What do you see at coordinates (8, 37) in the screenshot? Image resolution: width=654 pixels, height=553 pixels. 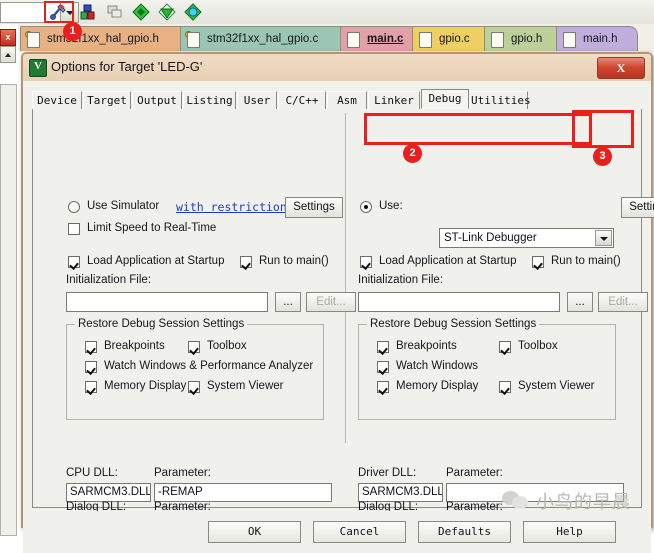 I see `close-icon: x` at bounding box center [8, 37].